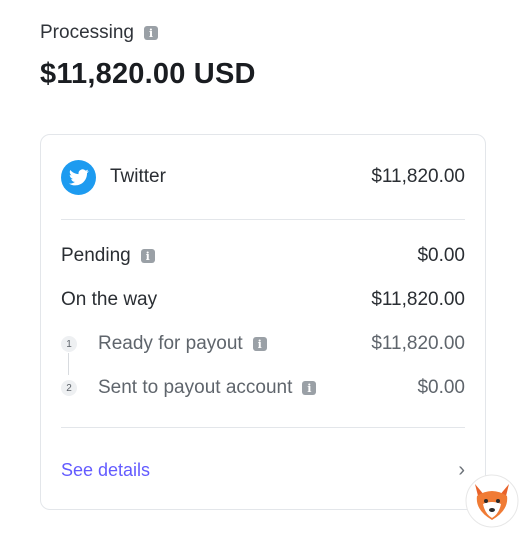 This screenshot has width=525, height=533. I want to click on step-amount: $0.00, so click(441, 387).